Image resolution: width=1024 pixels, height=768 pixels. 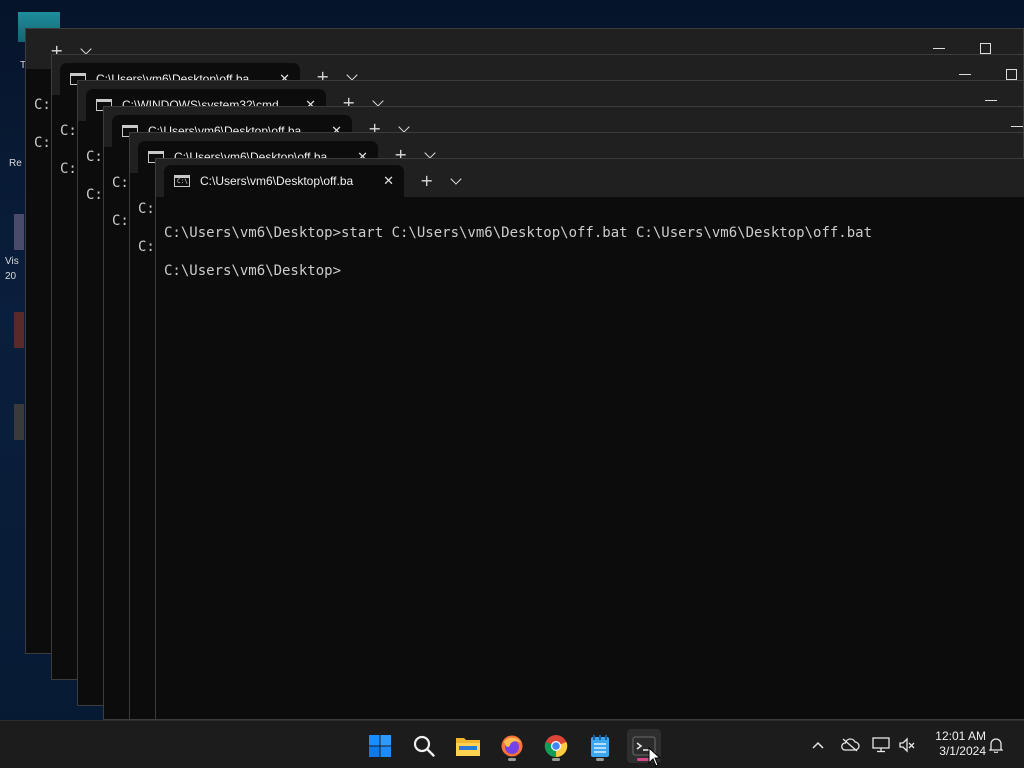 I want to click on start-icon, so click(x=380, y=746).